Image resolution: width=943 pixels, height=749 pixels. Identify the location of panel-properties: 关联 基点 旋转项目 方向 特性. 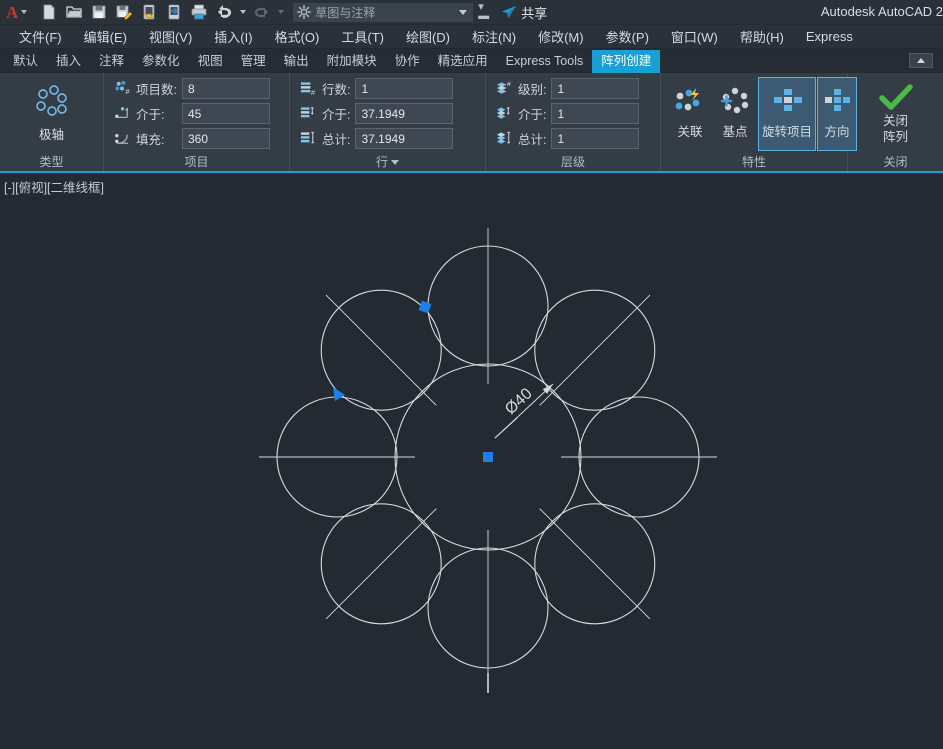
(759, 122).